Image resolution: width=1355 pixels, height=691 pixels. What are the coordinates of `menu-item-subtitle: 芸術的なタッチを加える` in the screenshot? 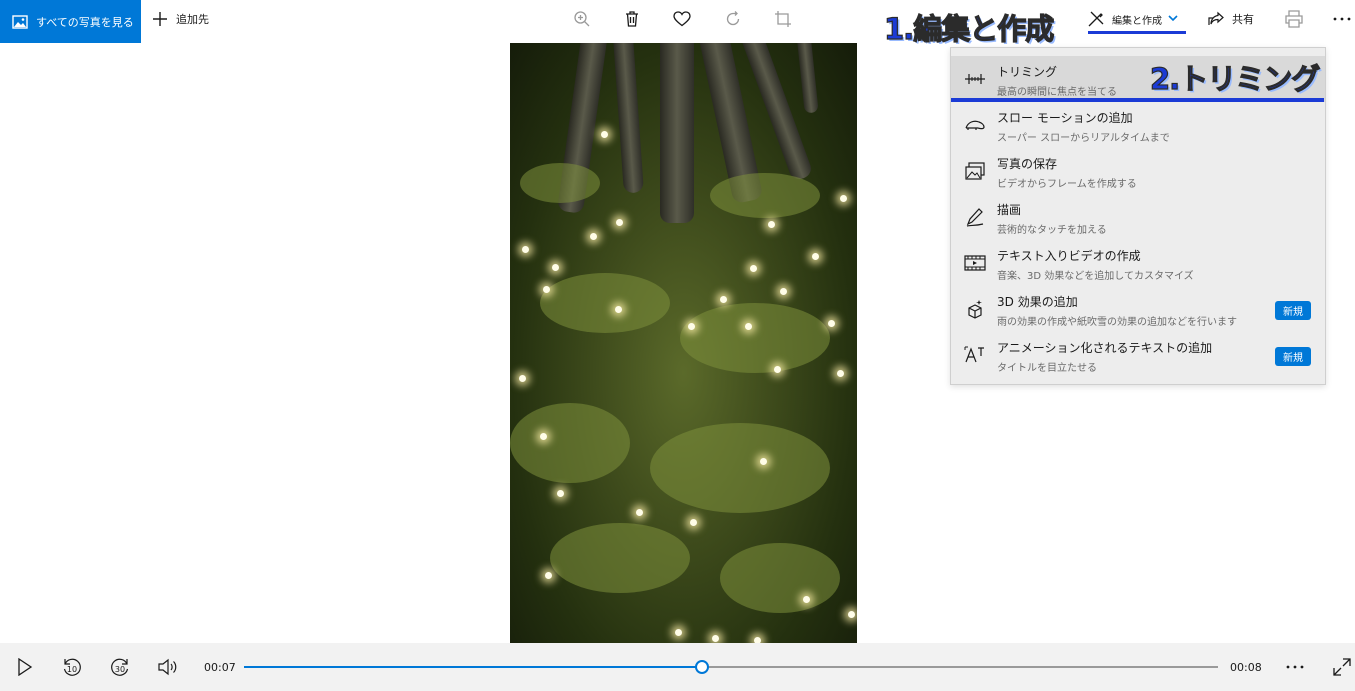 It's located at (1052, 230).